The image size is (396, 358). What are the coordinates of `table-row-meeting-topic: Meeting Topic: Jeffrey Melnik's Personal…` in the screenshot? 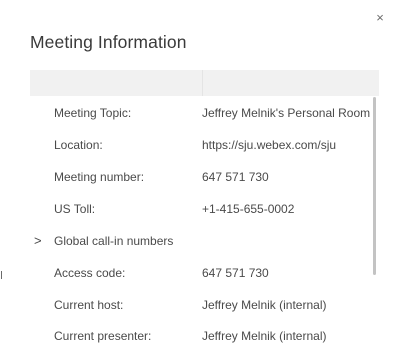 It's located at (200, 116).